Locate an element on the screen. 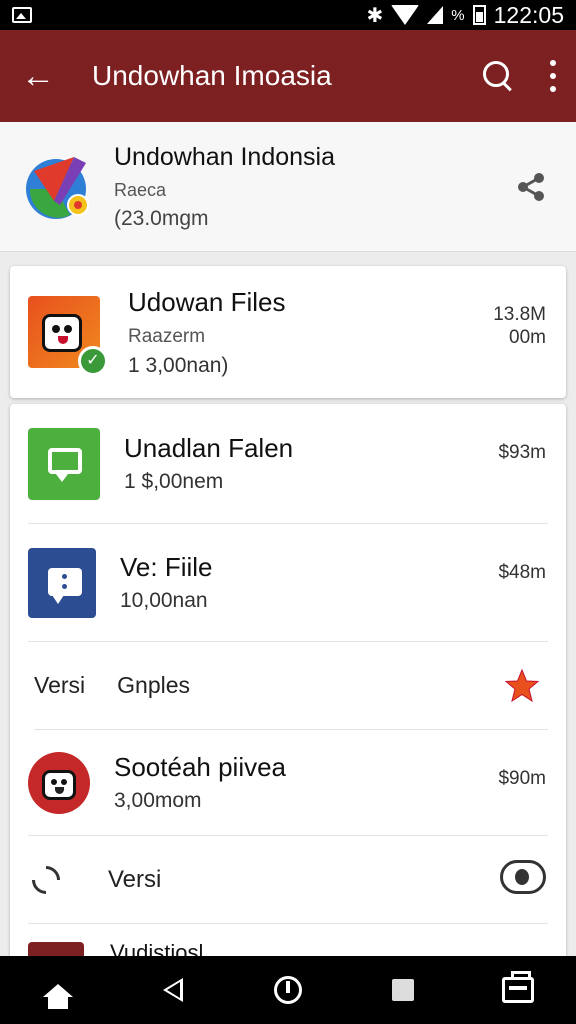 This screenshot has width=576, height=1024. list-item: Unadlan Falen 1 $,00nem $93m is located at coordinates (288, 464).